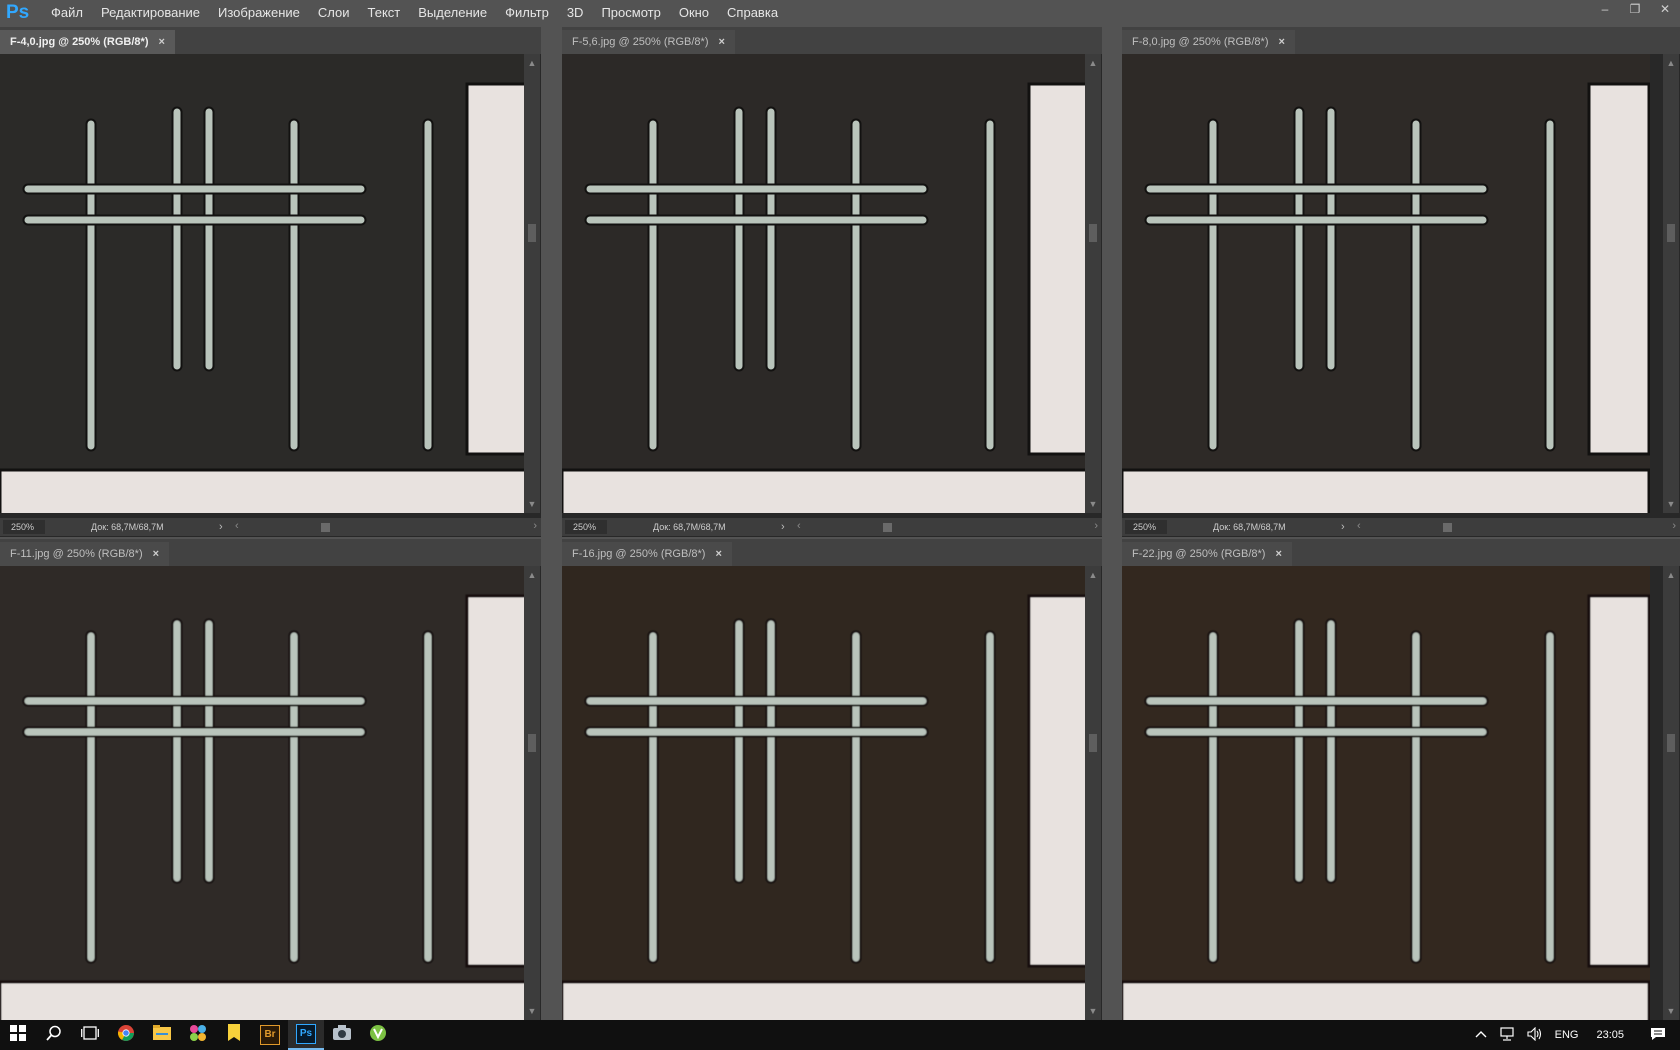 This screenshot has height=1050, width=1680. Describe the element at coordinates (1535, 1035) in the screenshot. I see `volume-button` at that location.